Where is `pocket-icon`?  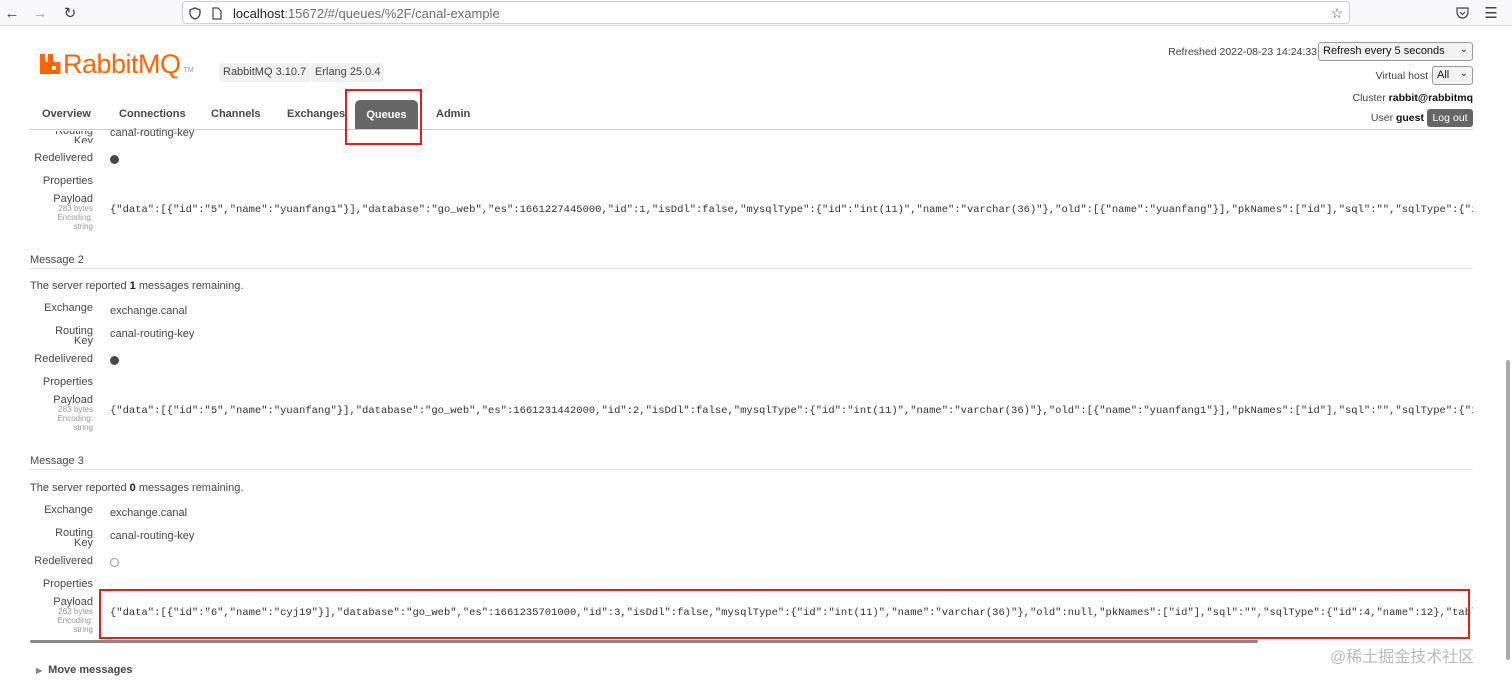 pocket-icon is located at coordinates (1462, 13).